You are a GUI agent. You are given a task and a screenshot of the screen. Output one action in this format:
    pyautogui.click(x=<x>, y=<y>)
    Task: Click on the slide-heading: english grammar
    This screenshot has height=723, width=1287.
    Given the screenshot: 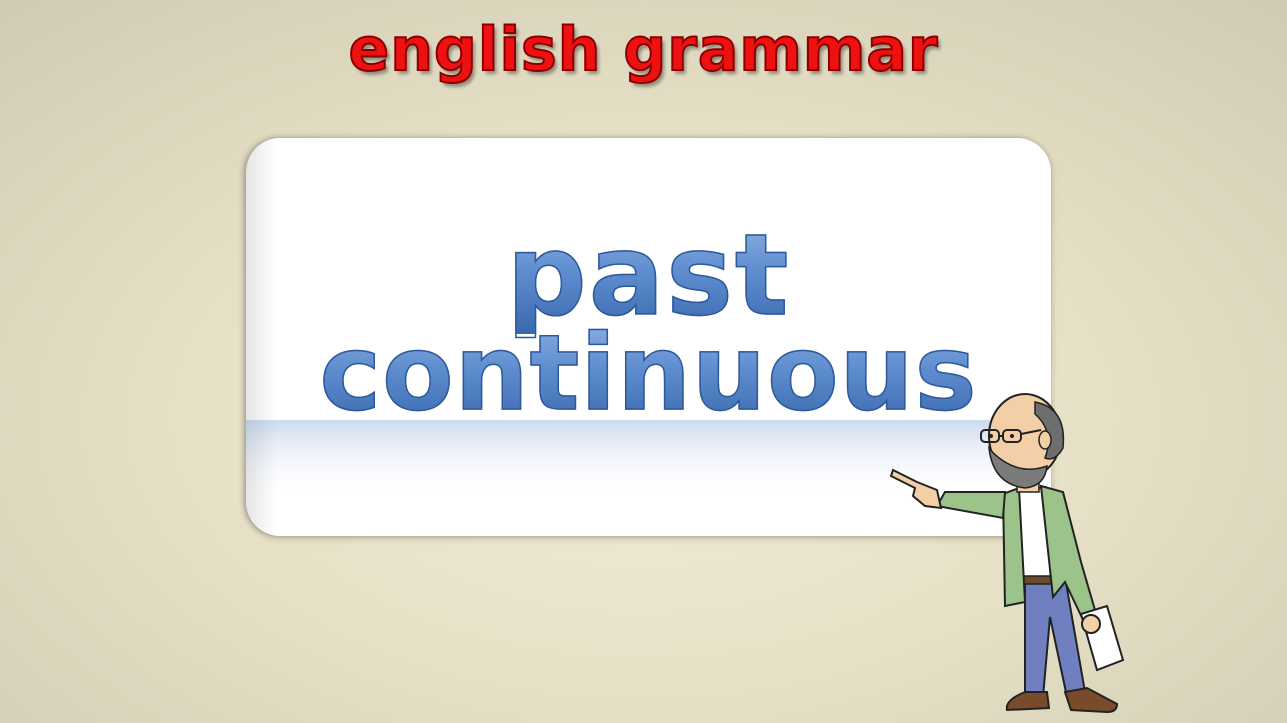 What is the action you would take?
    pyautogui.click(x=643, y=50)
    